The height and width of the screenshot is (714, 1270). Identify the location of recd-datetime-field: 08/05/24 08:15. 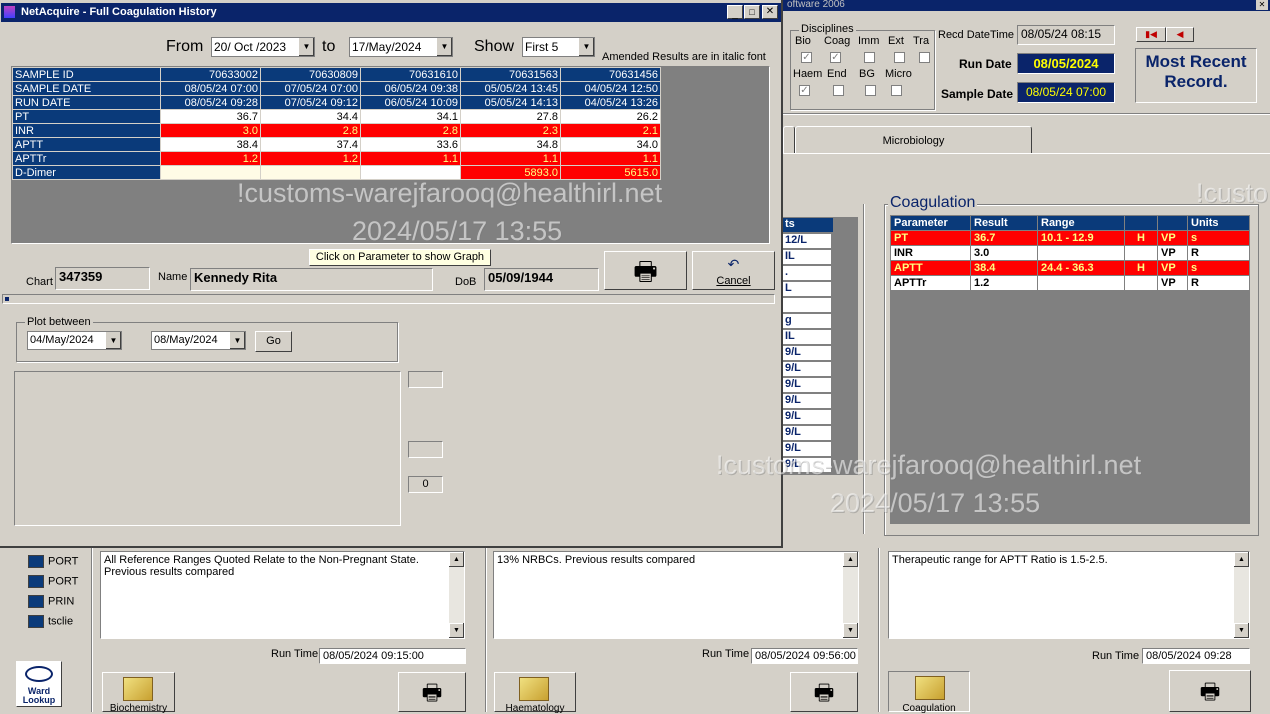
(1066, 35).